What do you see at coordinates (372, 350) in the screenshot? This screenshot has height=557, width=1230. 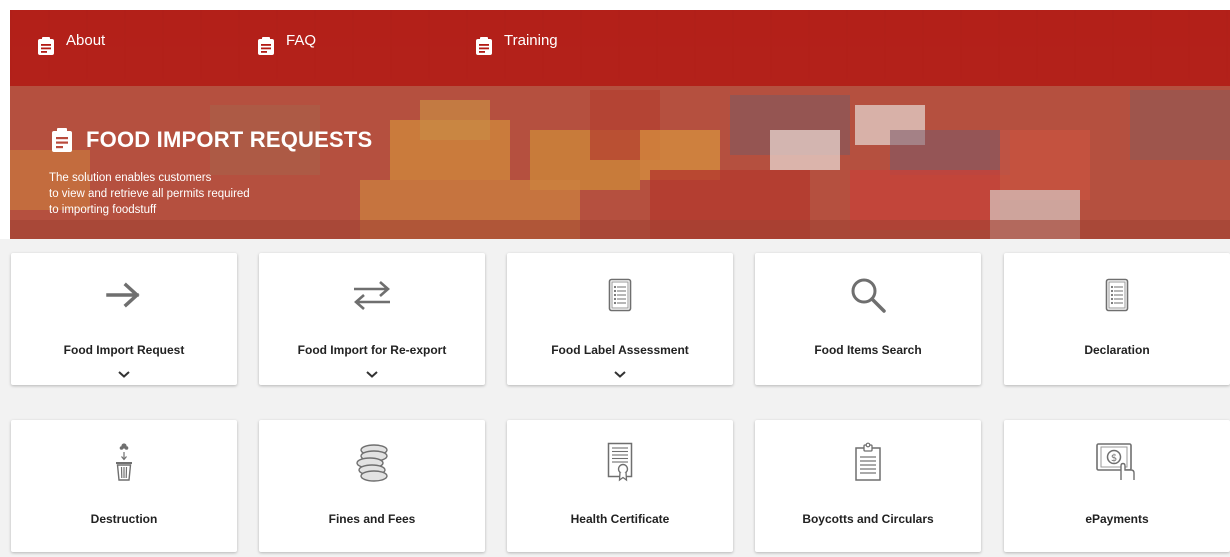 I see `card-label: Food Import for Re-export` at bounding box center [372, 350].